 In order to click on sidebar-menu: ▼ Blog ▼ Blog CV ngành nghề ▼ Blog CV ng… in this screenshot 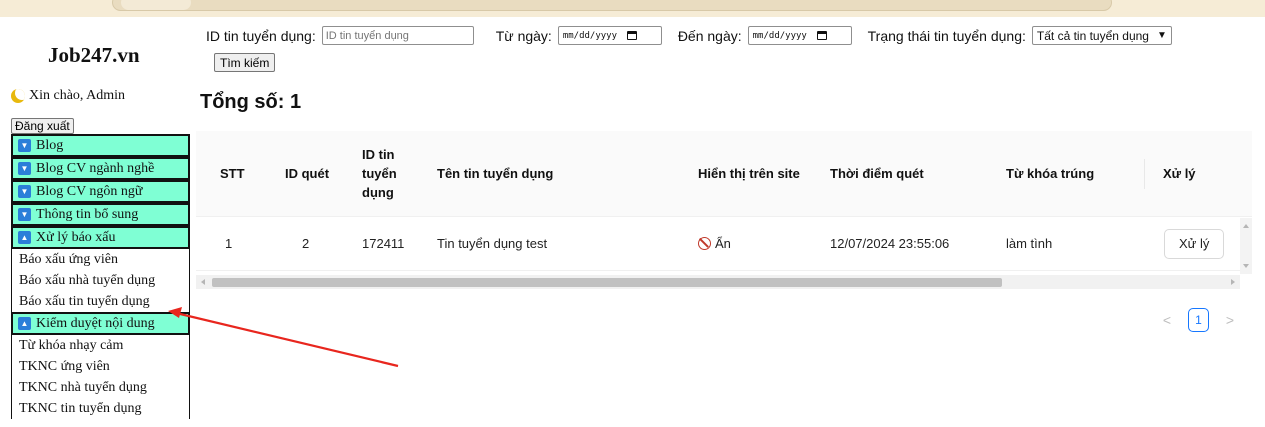, I will do `click(100, 276)`.